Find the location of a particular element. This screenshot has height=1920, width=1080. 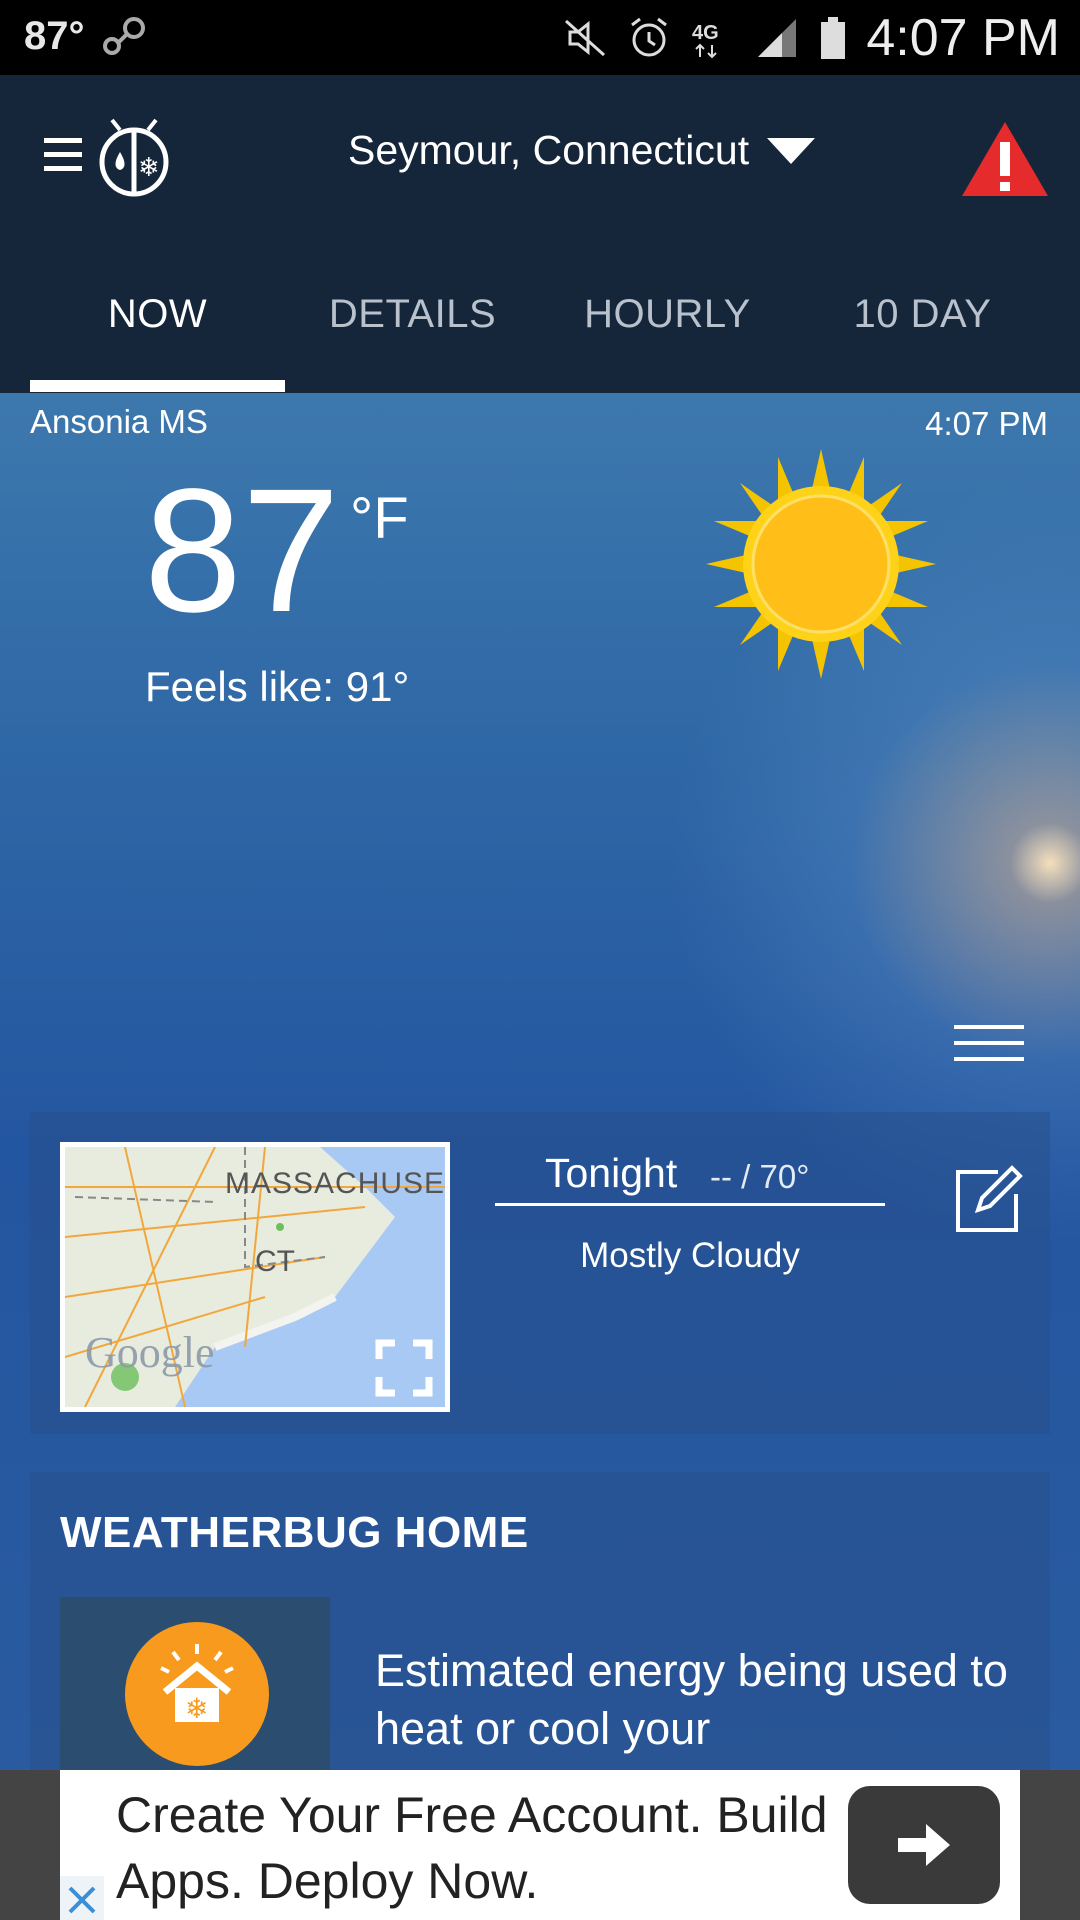

tab-hourly: HOURLY is located at coordinates (667, 314).